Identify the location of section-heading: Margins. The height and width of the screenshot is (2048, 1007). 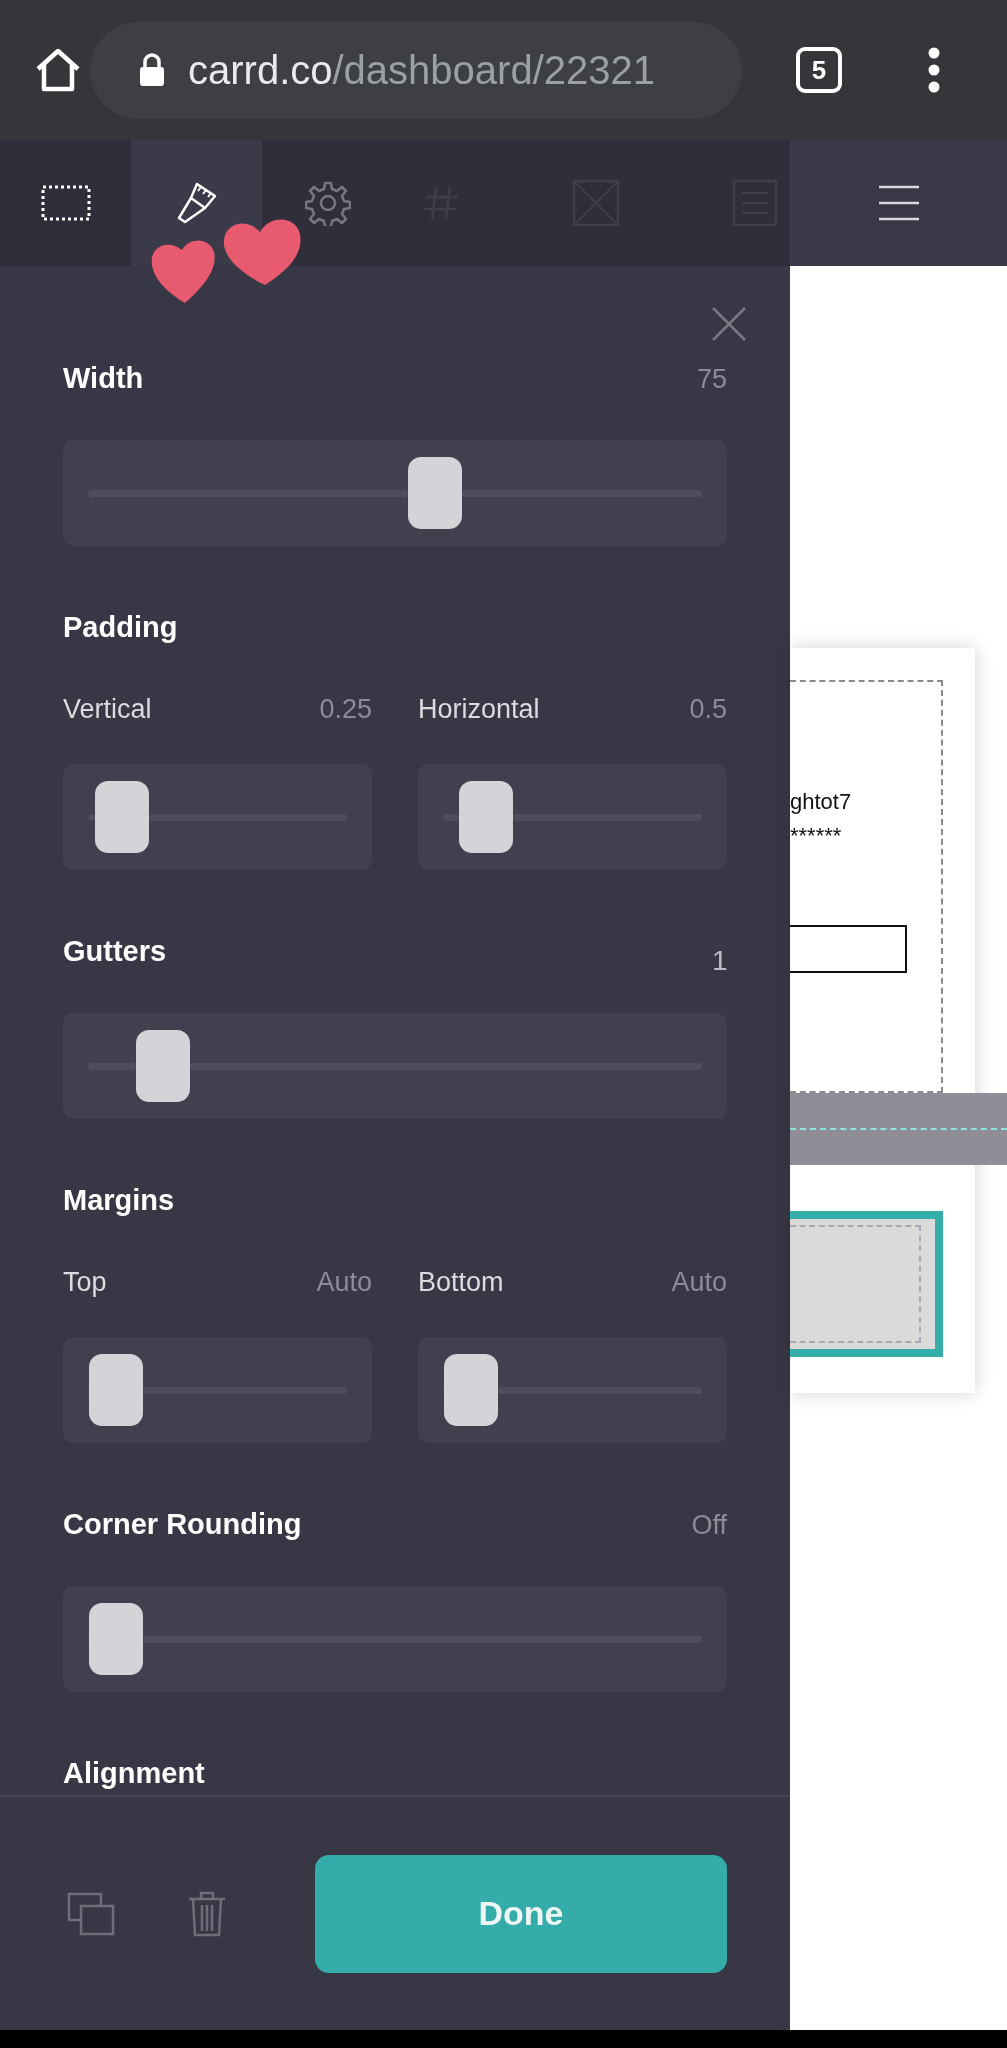
(119, 1200).